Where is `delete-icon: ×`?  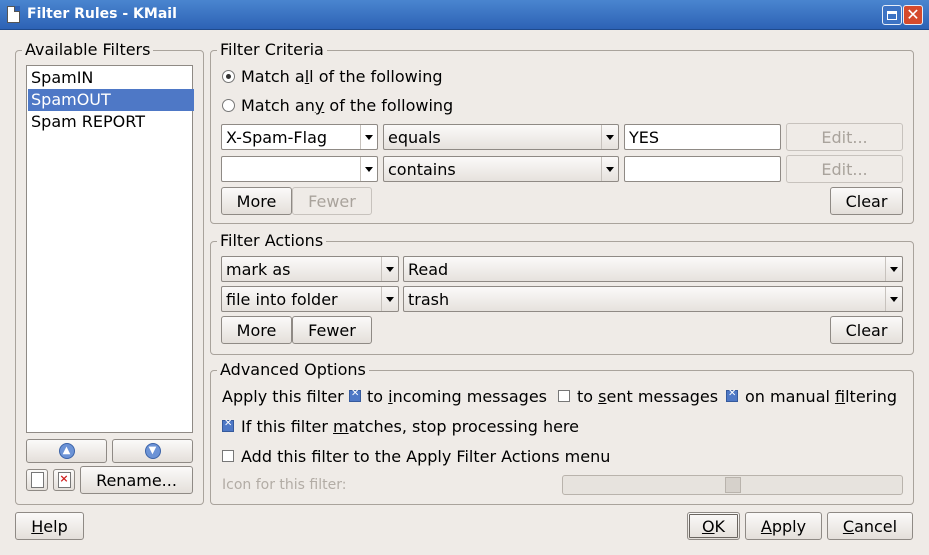
delete-icon: × is located at coordinates (64, 480).